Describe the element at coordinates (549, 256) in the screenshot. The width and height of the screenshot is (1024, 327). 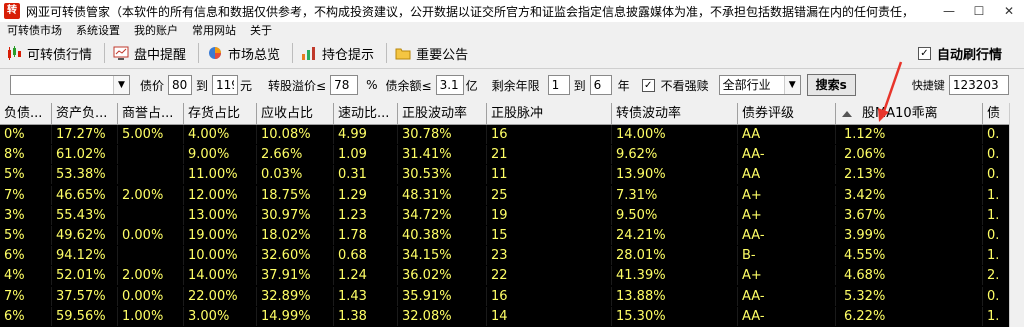
I see `table-cell: 23` at that location.